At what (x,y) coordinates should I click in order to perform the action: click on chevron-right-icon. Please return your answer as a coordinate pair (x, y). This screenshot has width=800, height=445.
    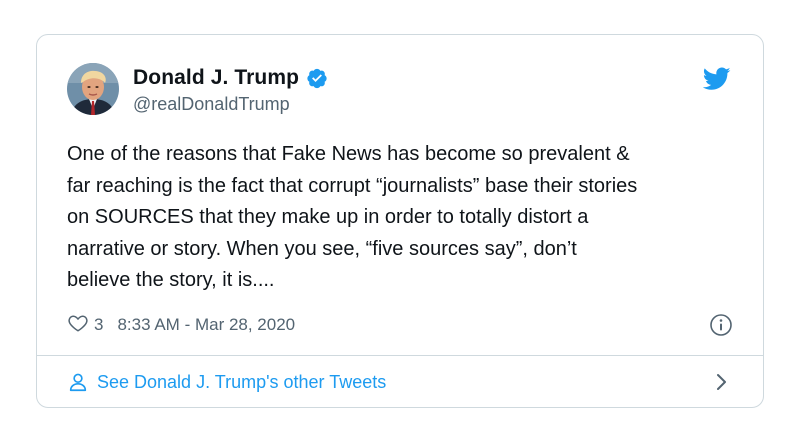
    Looking at the image, I should click on (721, 382).